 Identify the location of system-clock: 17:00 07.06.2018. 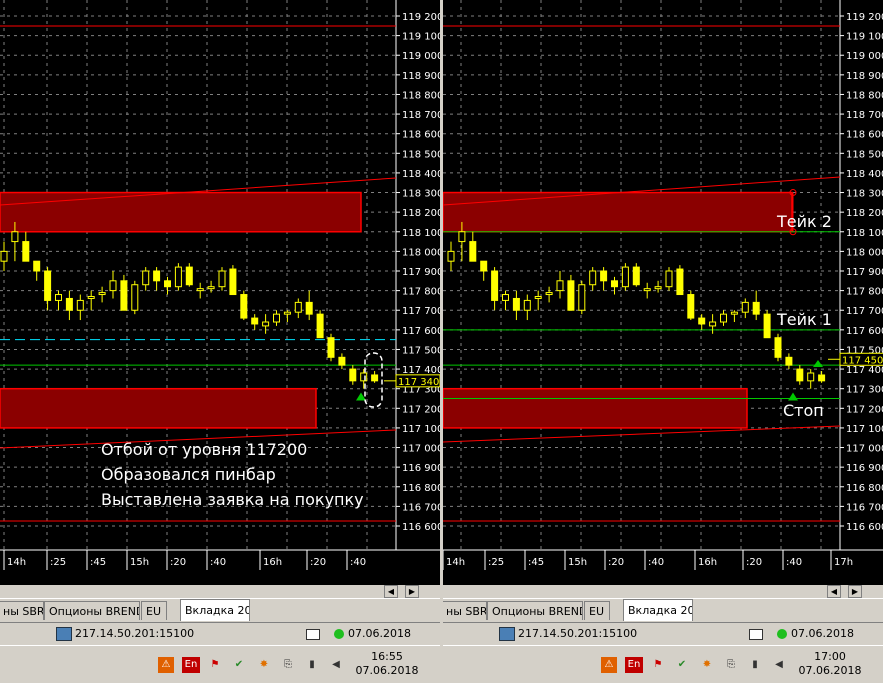
(830, 664).